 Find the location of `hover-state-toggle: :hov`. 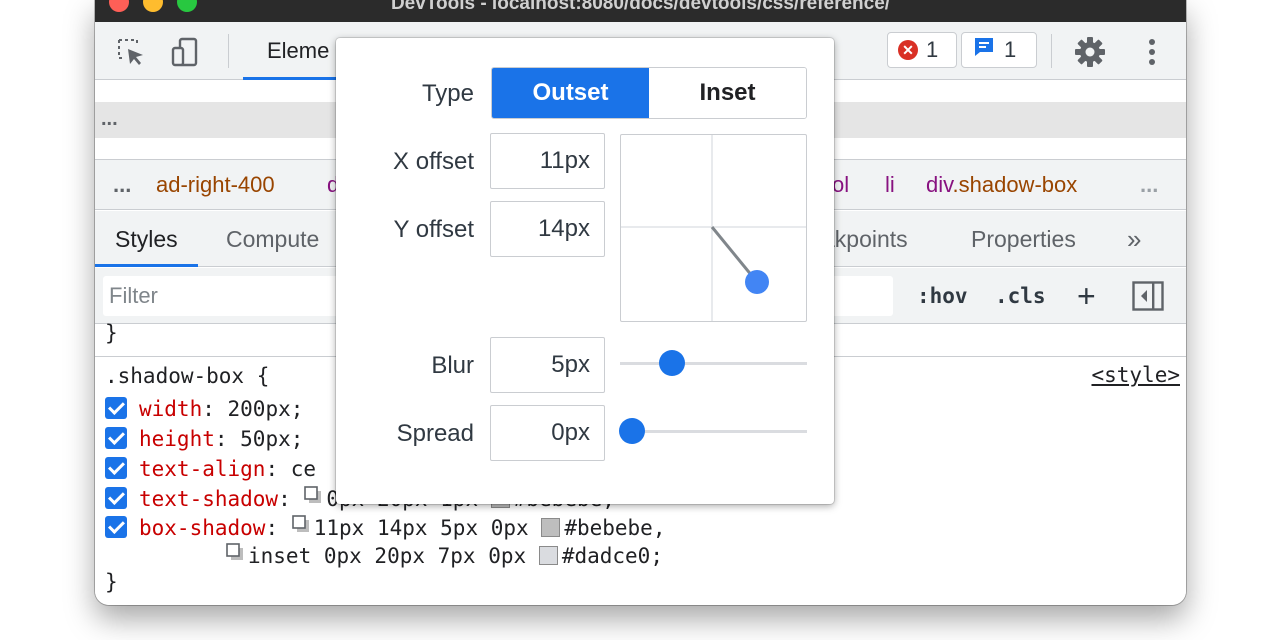

hover-state-toggle: :hov is located at coordinates (942, 296).